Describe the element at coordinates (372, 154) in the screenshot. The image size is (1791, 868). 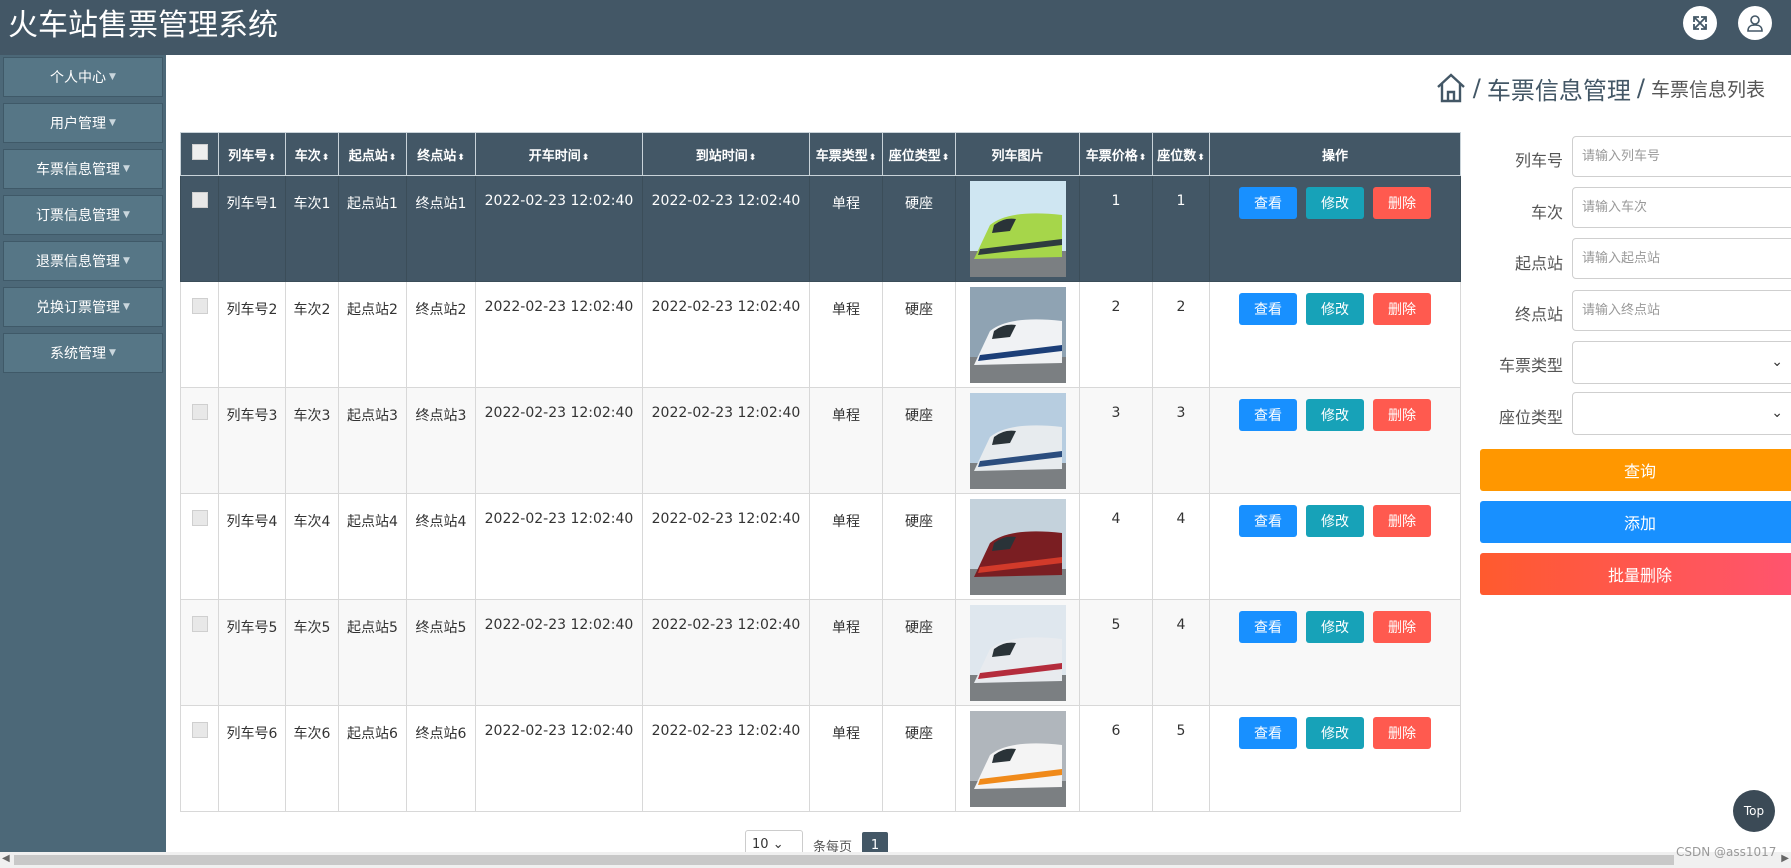
I see `column-header: 起点站⬍` at that location.